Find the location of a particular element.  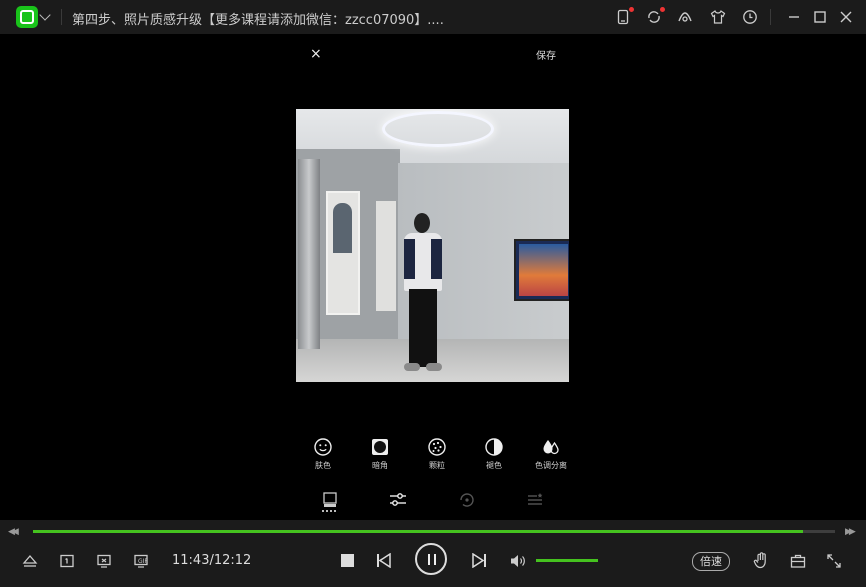

vignette-icon is located at coordinates (380, 447).